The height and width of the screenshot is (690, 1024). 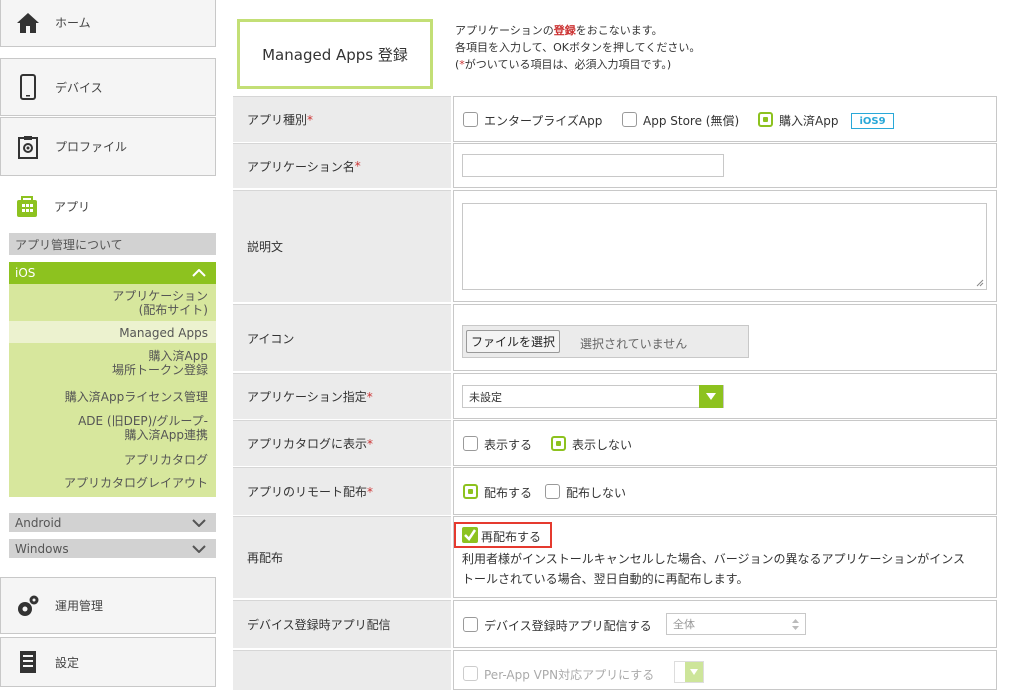 What do you see at coordinates (602, 445) in the screenshot?
I see `radio-catalog-hide-label: 表示しない` at bounding box center [602, 445].